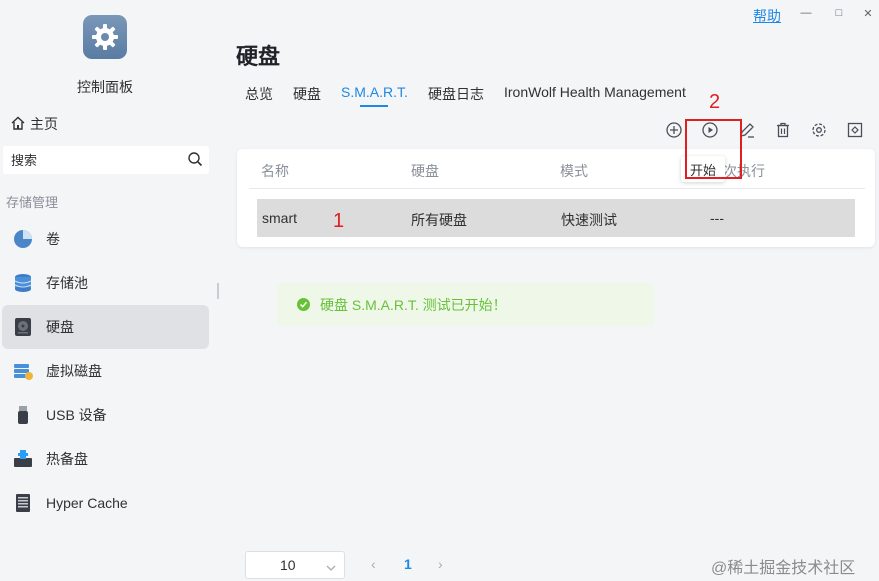 Image resolution: width=879 pixels, height=581 pixels. I want to click on watermark: @稀土掘金技术社区, so click(783, 568).